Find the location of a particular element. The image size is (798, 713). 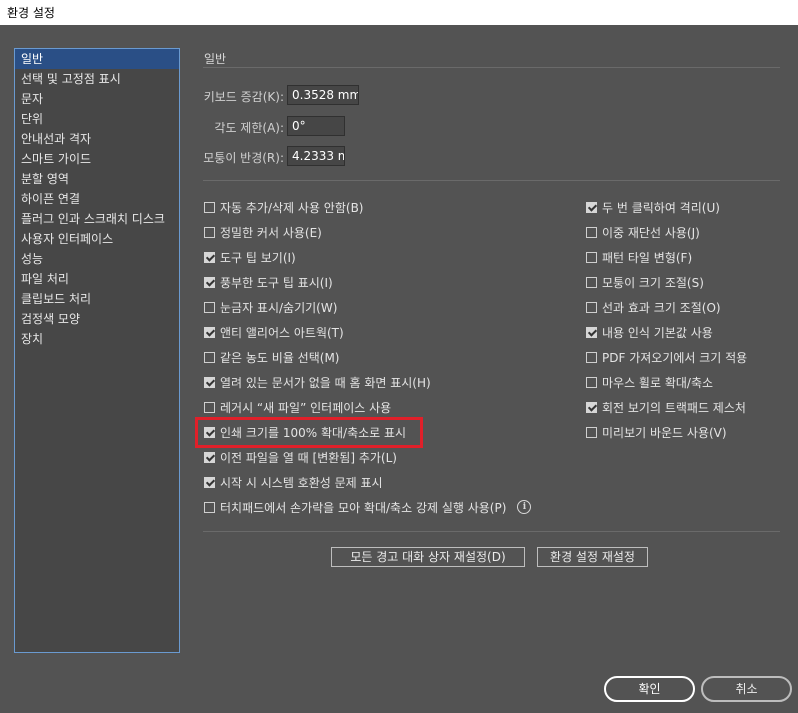

keyboard-increment-label: 키보드 증감(K): is located at coordinates (243, 97).